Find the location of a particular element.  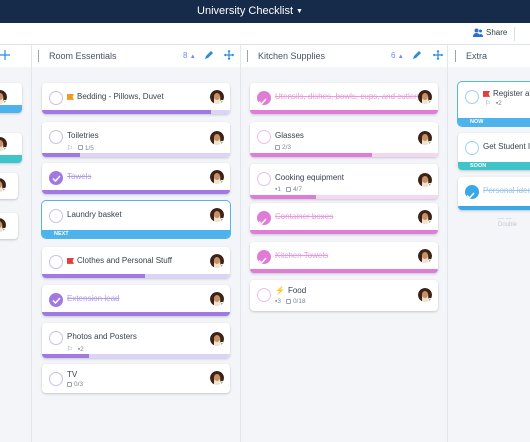

card-meta: ▪3 0/18 is located at coordinates (290, 301).